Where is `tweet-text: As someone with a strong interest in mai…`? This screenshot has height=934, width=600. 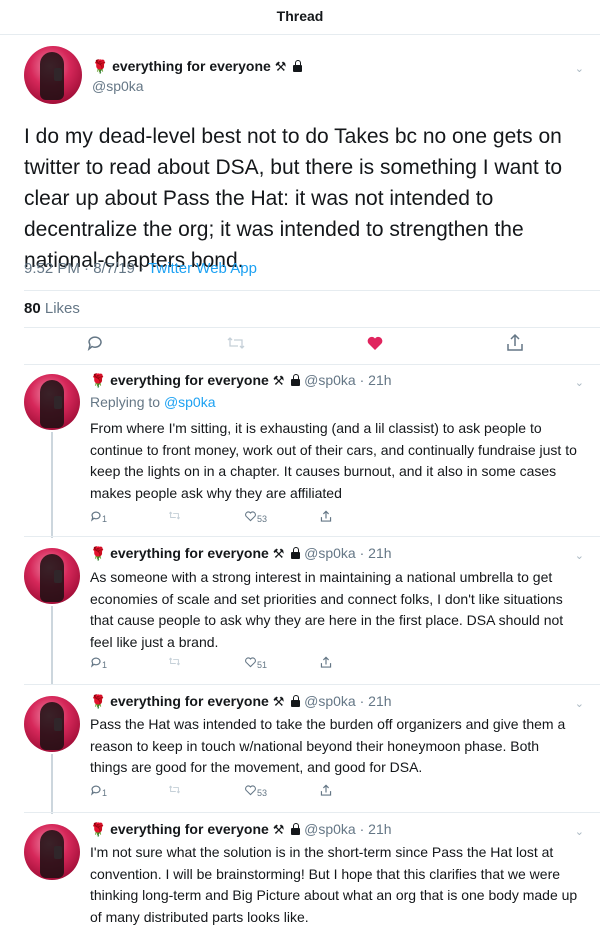 tweet-text: As someone with a strong interest in mai… is located at coordinates (327, 609).